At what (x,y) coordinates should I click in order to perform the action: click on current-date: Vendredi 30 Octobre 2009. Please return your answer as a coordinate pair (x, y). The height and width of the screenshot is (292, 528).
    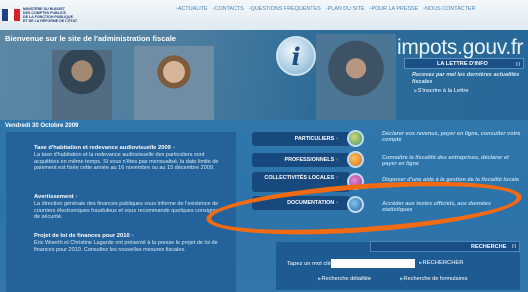
    Looking at the image, I should click on (42, 126).